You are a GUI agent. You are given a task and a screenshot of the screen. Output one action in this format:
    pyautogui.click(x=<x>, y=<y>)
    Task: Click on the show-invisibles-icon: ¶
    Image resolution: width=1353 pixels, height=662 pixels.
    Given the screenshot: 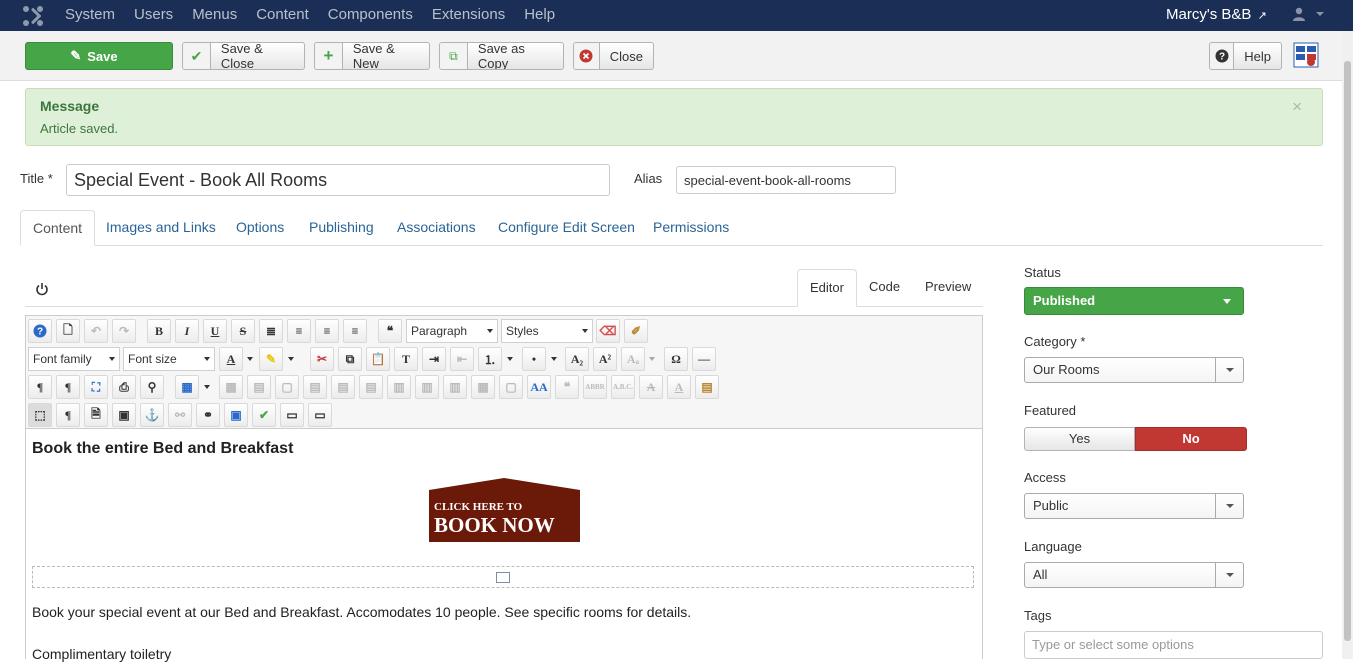 What is the action you would take?
    pyautogui.click(x=68, y=415)
    